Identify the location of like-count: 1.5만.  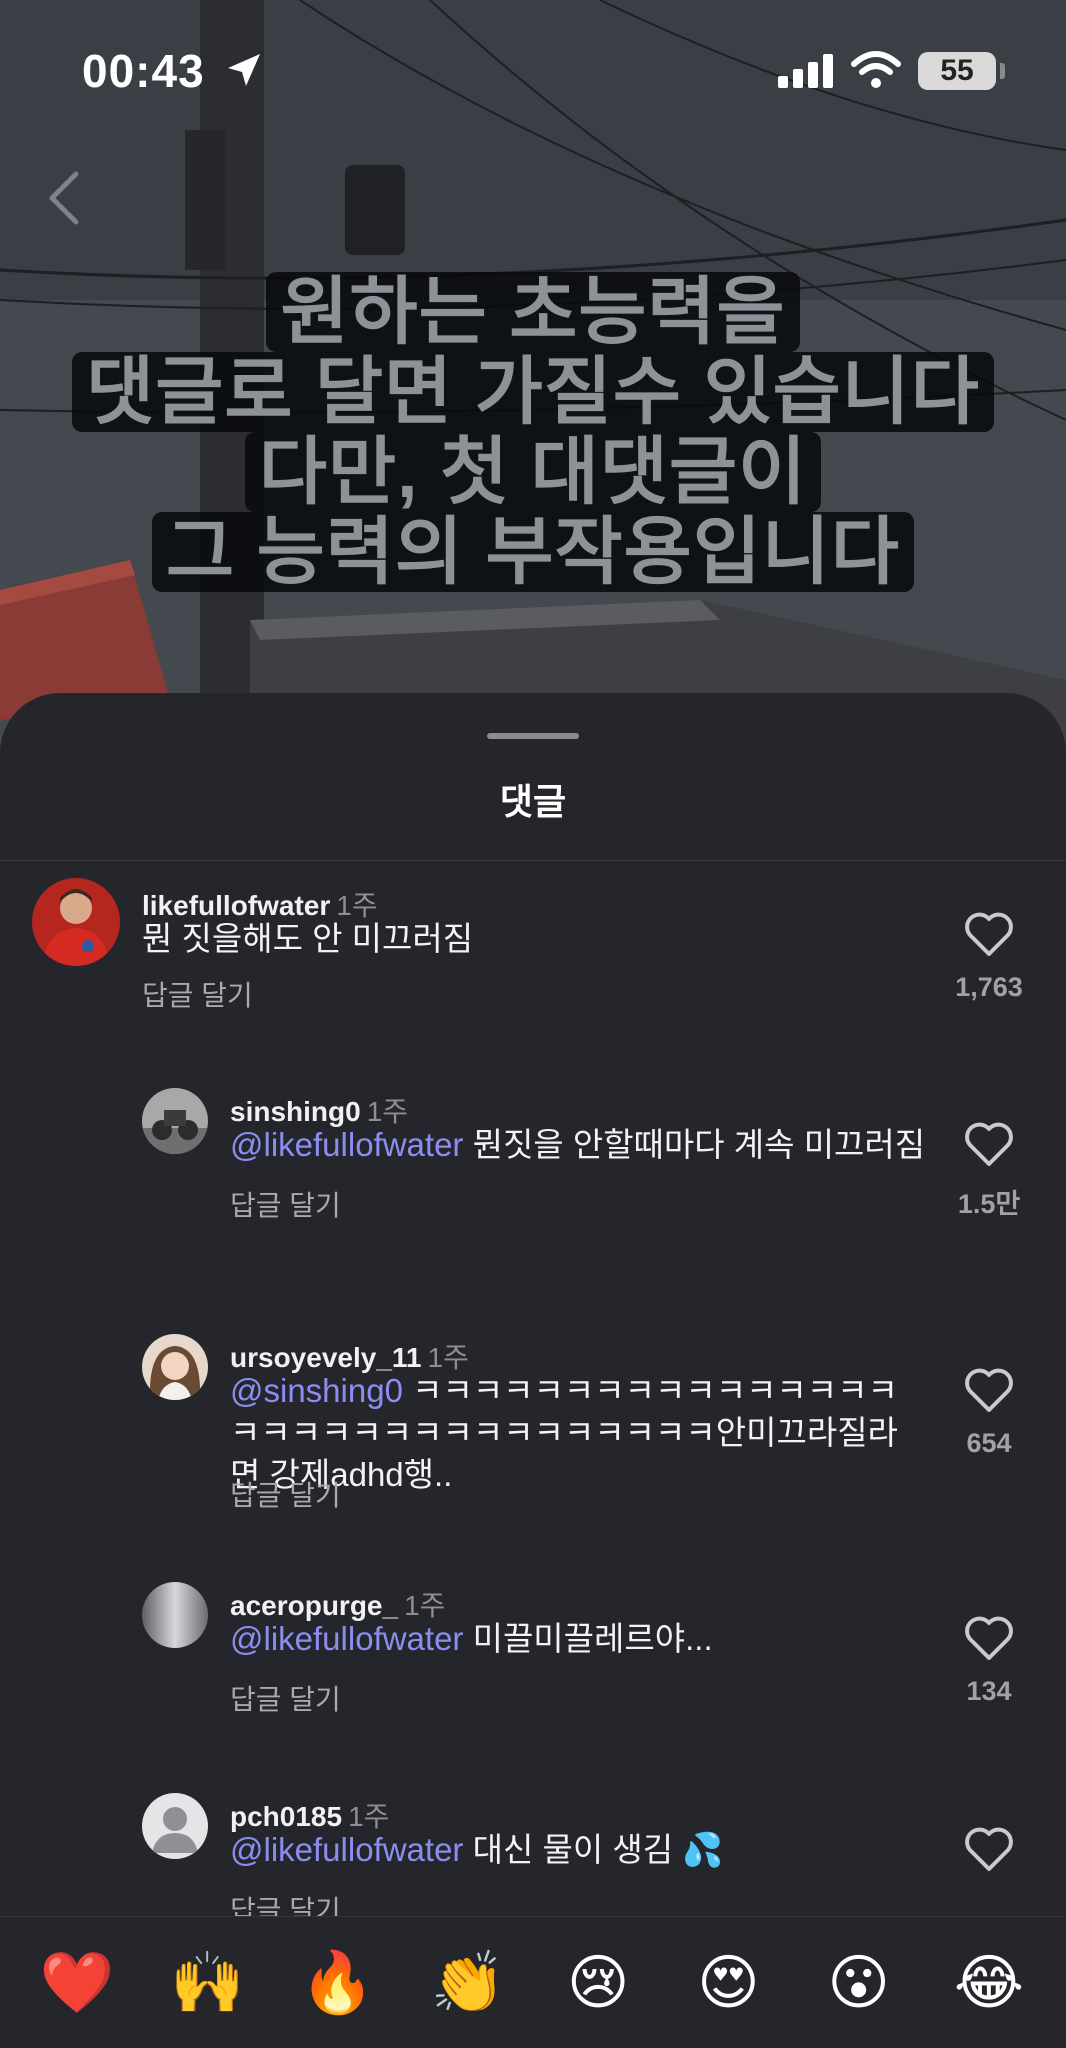
(989, 1204).